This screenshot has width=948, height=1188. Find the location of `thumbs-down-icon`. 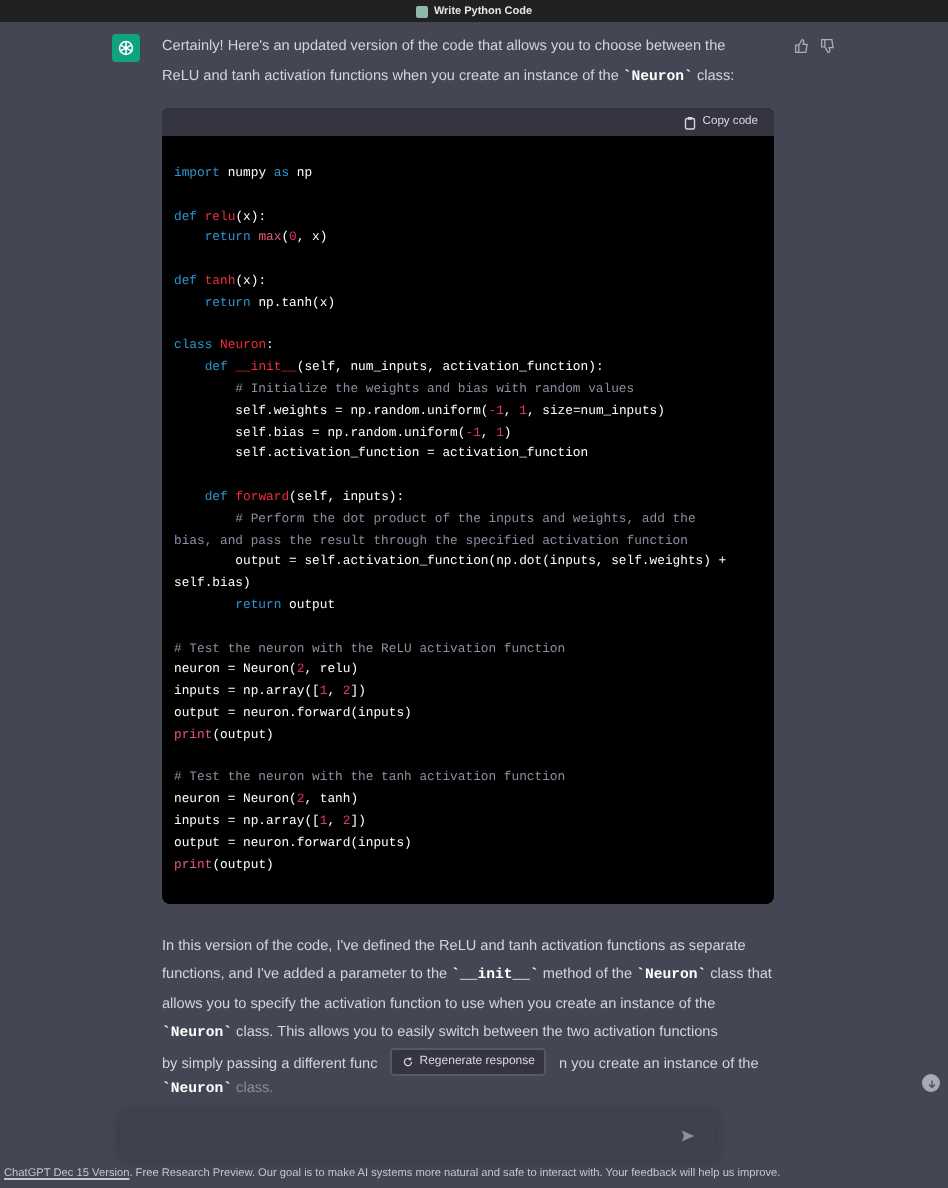

thumbs-down-icon is located at coordinates (828, 46).